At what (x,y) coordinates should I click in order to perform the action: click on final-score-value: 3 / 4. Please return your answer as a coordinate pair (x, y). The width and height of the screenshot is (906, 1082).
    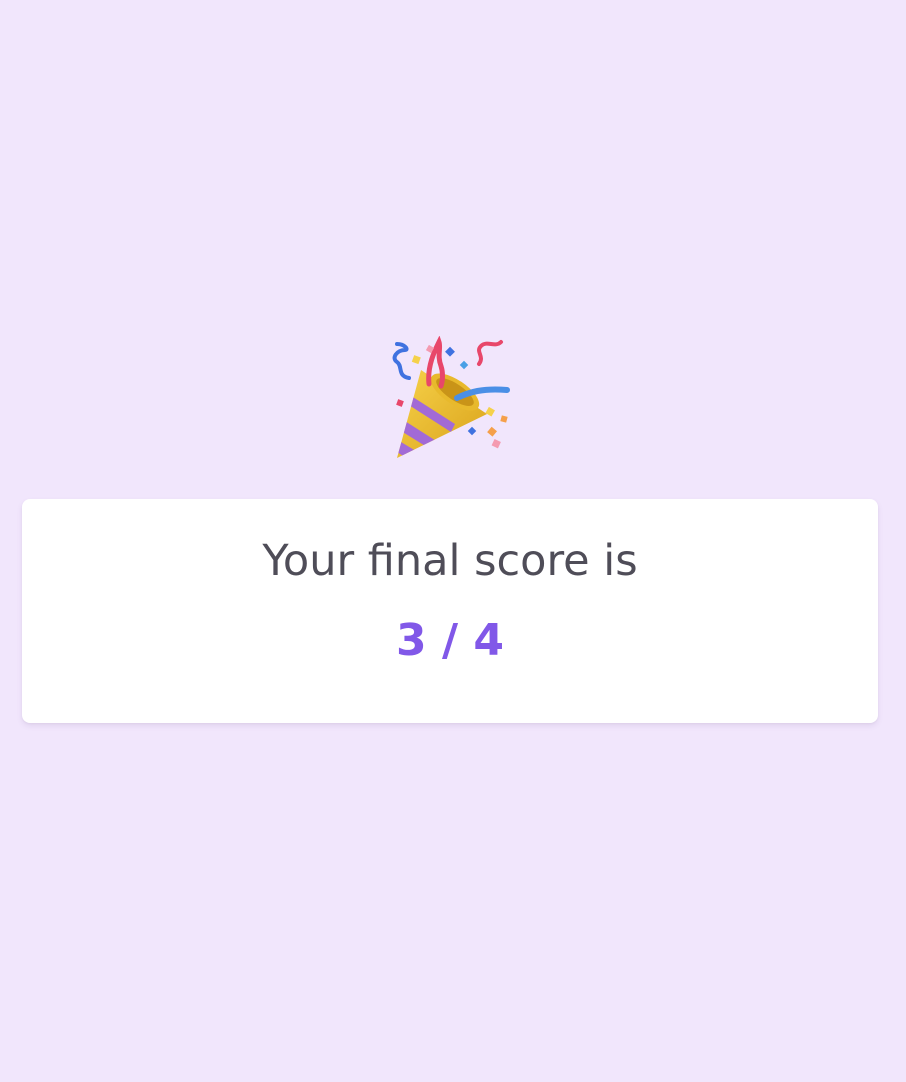
    Looking at the image, I should click on (450, 640).